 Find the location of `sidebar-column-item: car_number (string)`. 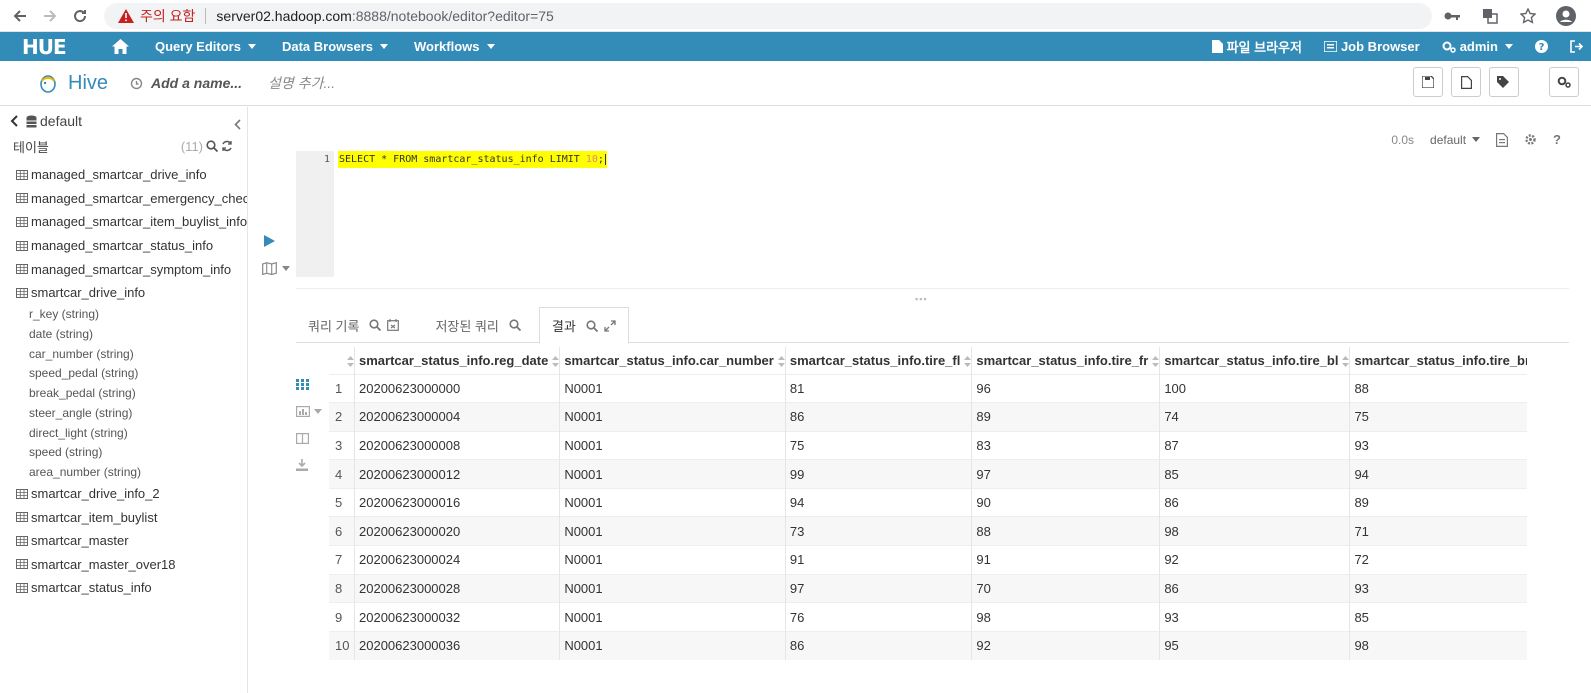

sidebar-column-item: car_number (string) is located at coordinates (123, 354).